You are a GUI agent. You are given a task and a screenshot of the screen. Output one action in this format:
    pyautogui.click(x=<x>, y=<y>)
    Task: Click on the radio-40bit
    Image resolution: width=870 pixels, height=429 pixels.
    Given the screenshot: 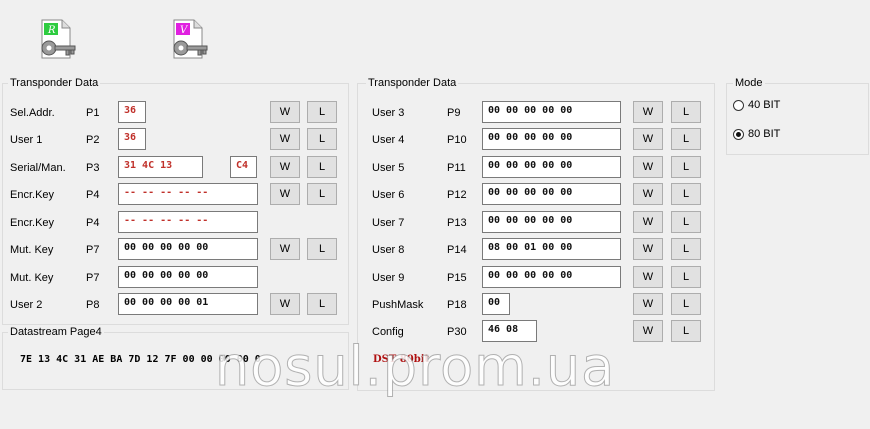 What is the action you would take?
    pyautogui.click(x=738, y=105)
    